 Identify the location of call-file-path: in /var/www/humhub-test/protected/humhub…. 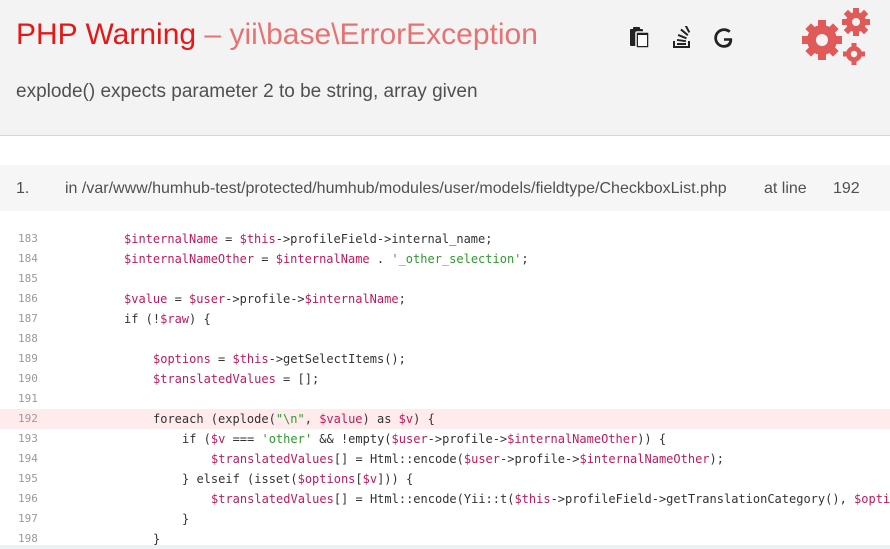
(396, 188).